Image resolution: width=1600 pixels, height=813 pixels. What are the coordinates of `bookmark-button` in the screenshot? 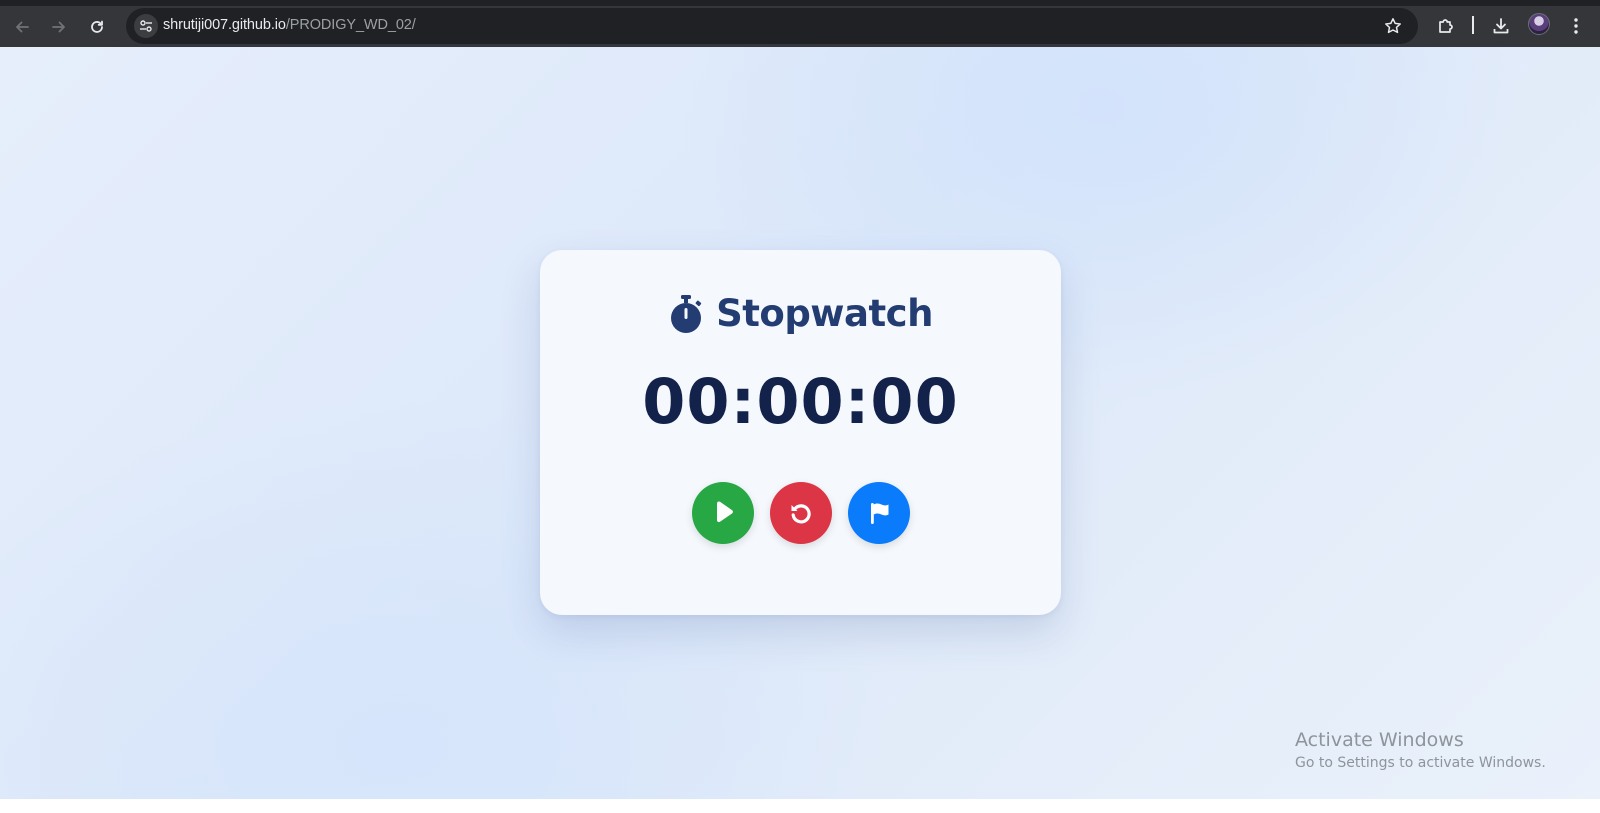 It's located at (1393, 26).